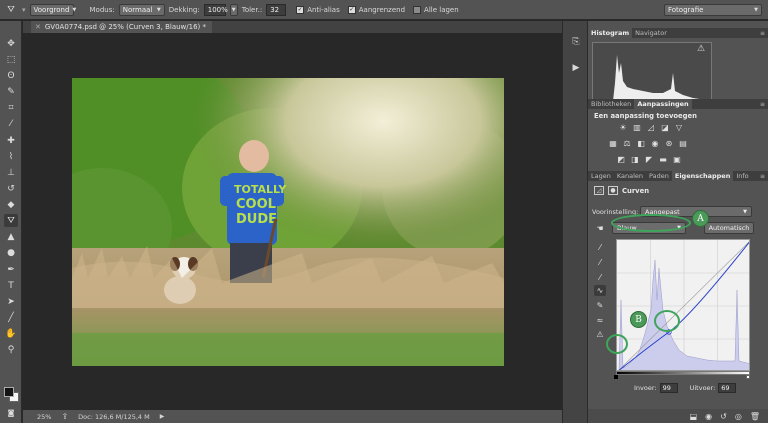  Describe the element at coordinates (11, 43) in the screenshot. I see `move-tool-icon: ✥` at that location.